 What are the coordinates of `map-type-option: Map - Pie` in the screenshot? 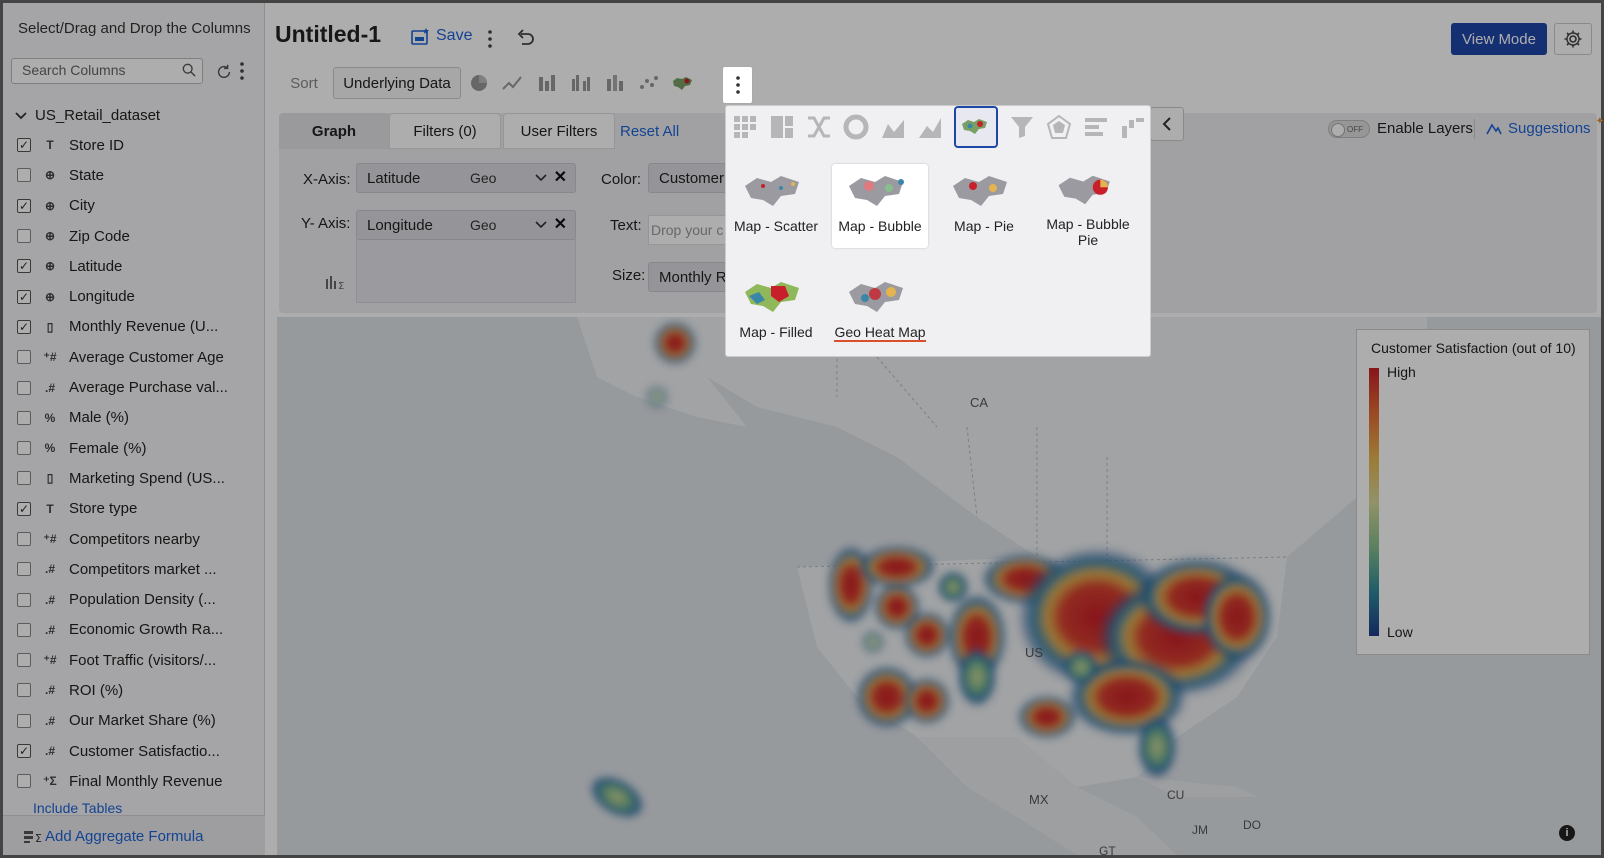 It's located at (984, 206).